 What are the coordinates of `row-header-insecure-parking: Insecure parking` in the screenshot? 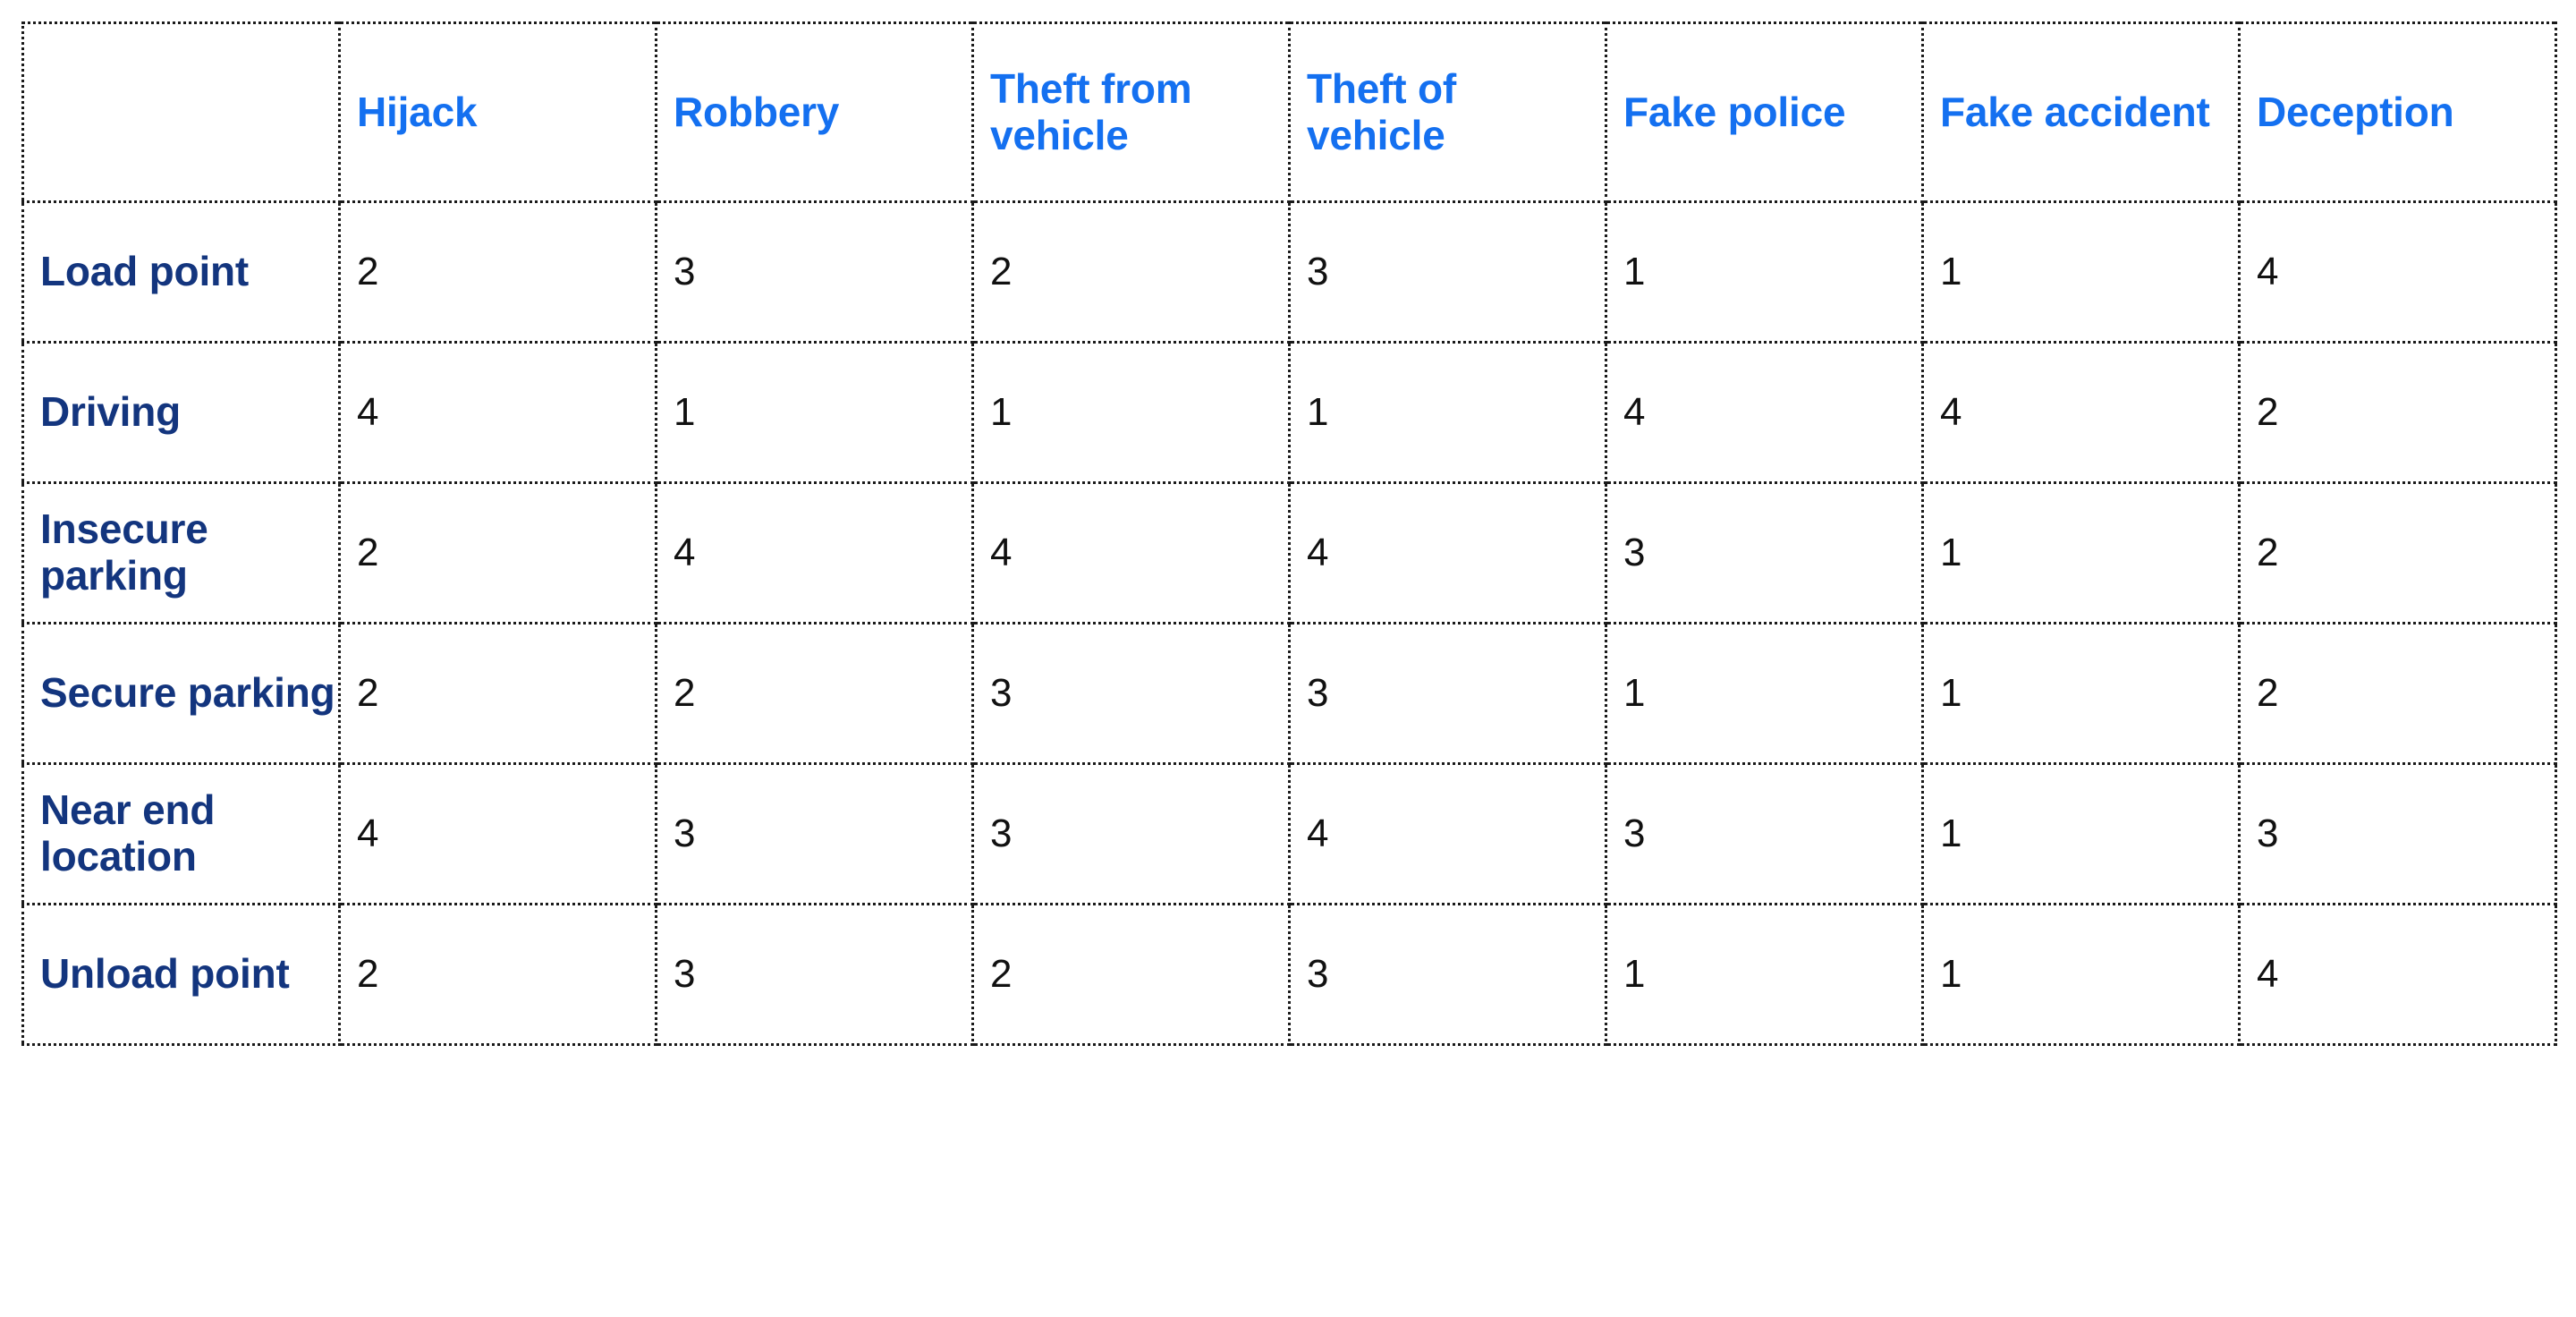 It's located at (181, 553).